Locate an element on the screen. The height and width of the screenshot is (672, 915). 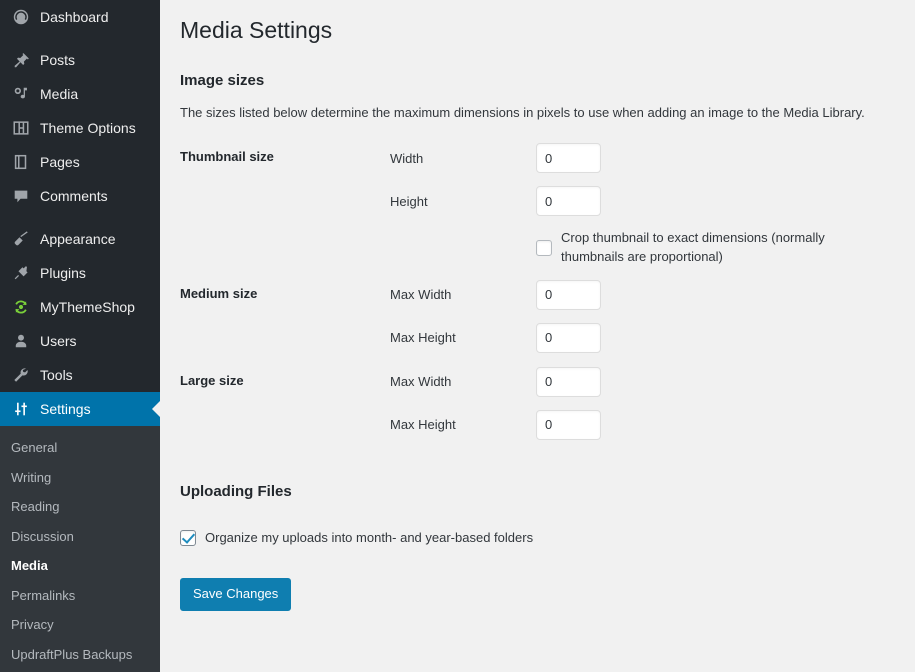
submenu-item-privacy: Privacy is located at coordinates (80, 625).